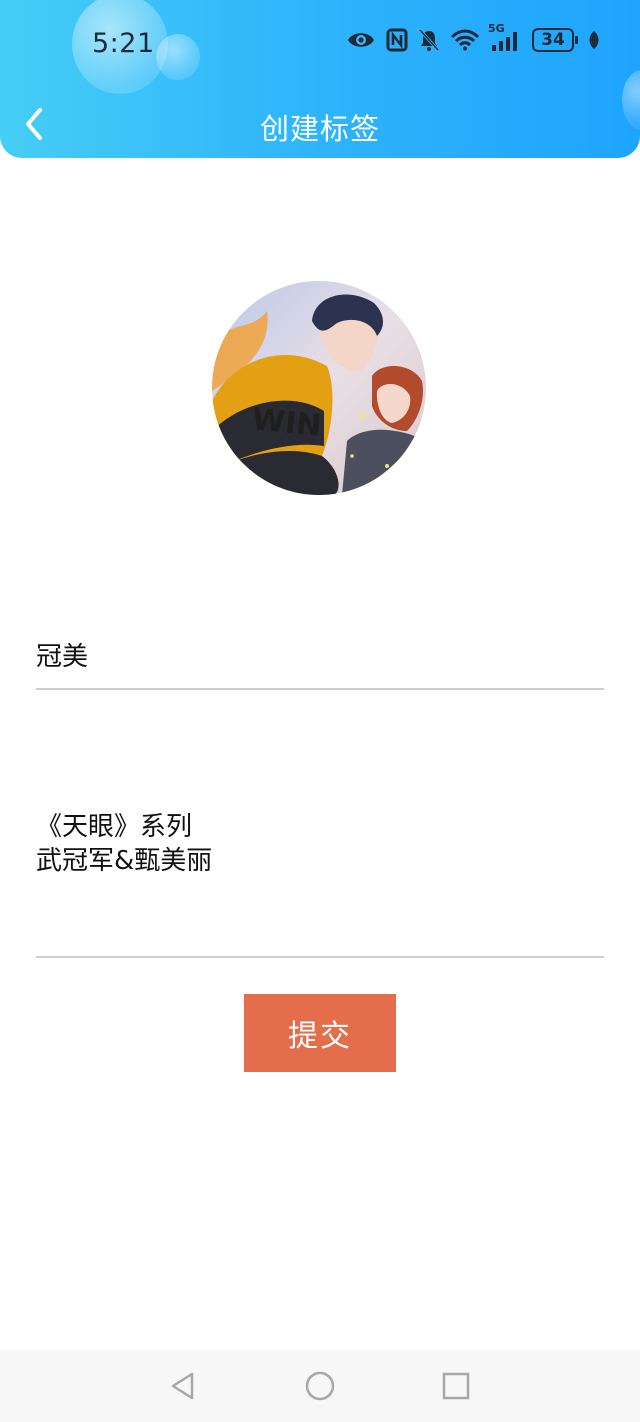  I want to click on back-triangle-icon, so click(182, 1386).